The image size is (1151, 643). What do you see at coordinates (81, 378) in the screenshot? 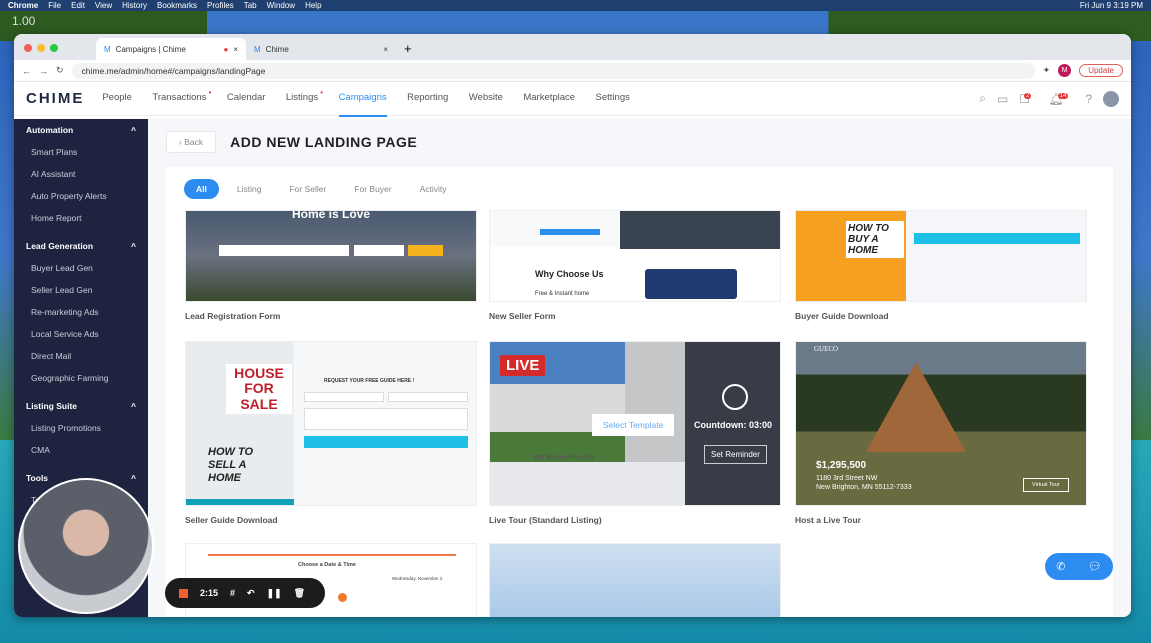
I see `sidebar-item: Geographic Farming` at bounding box center [81, 378].